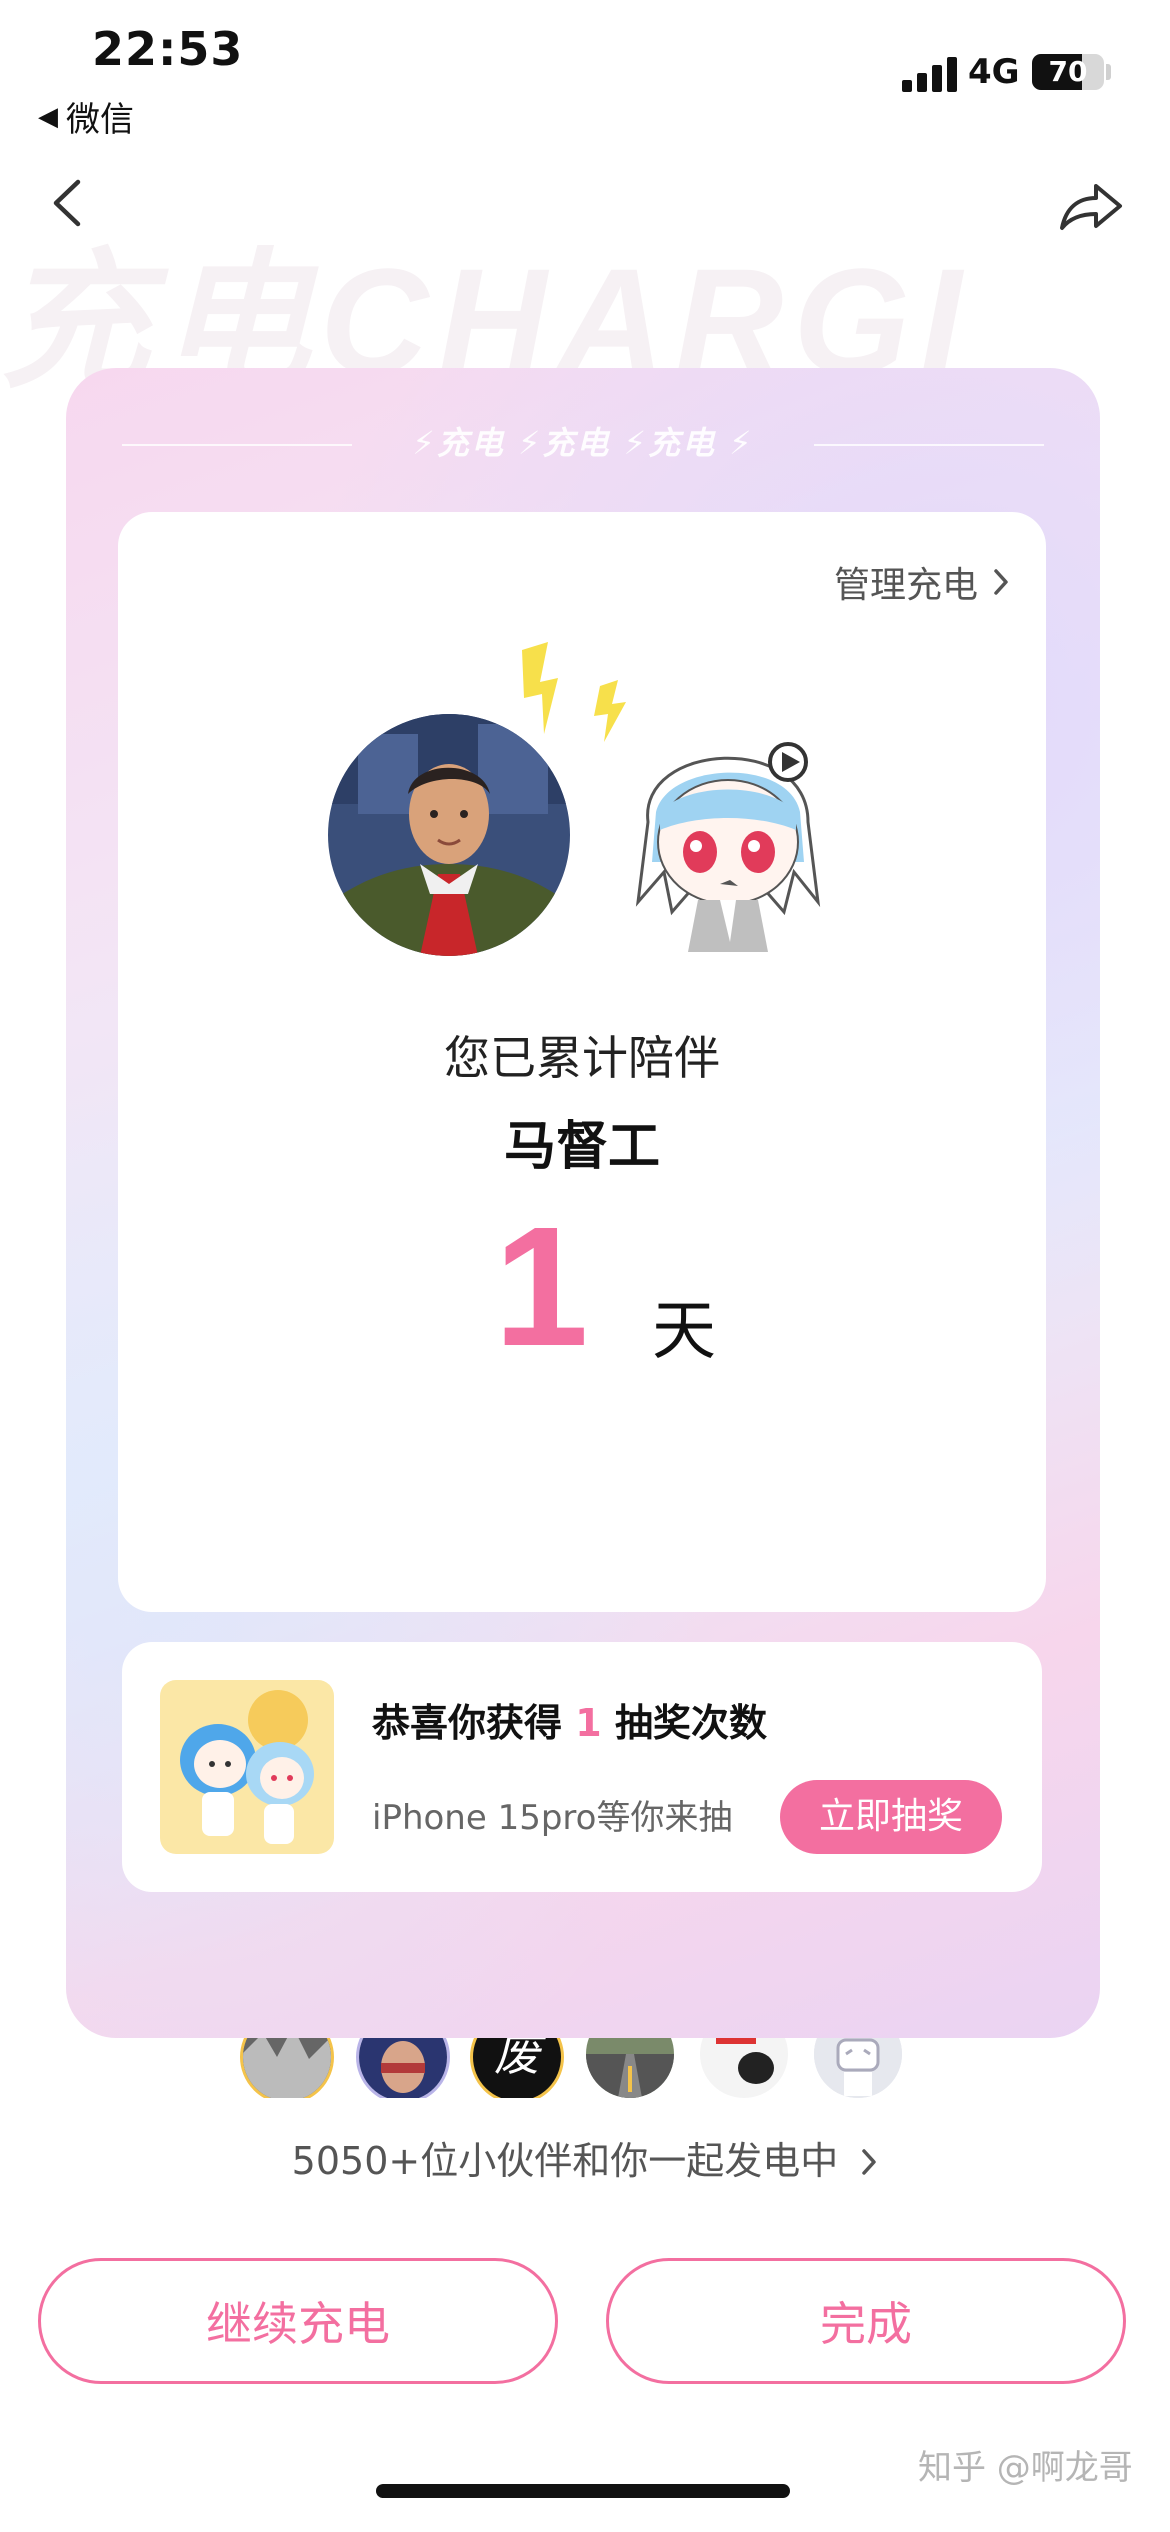 This screenshot has width=1170, height=2532. I want to click on user-avatar, so click(449, 835).